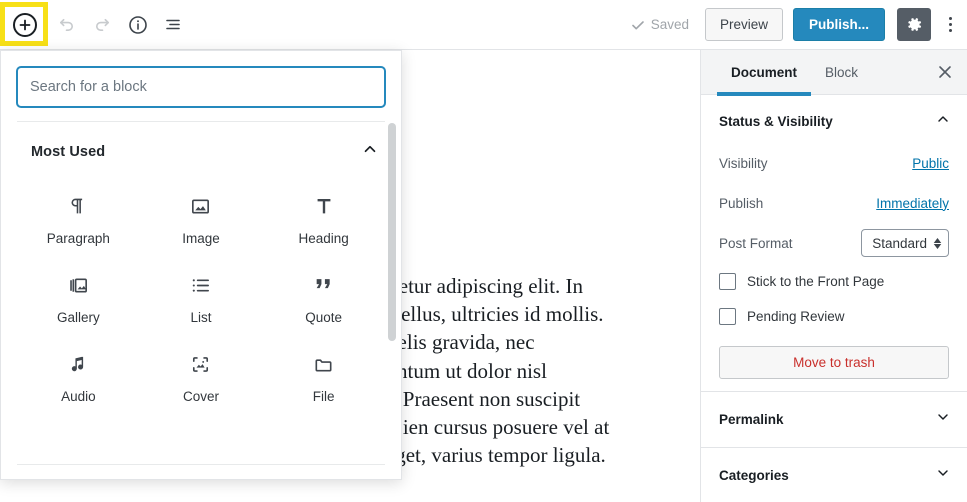 This screenshot has width=967, height=502. I want to click on audio-icon, so click(78, 364).